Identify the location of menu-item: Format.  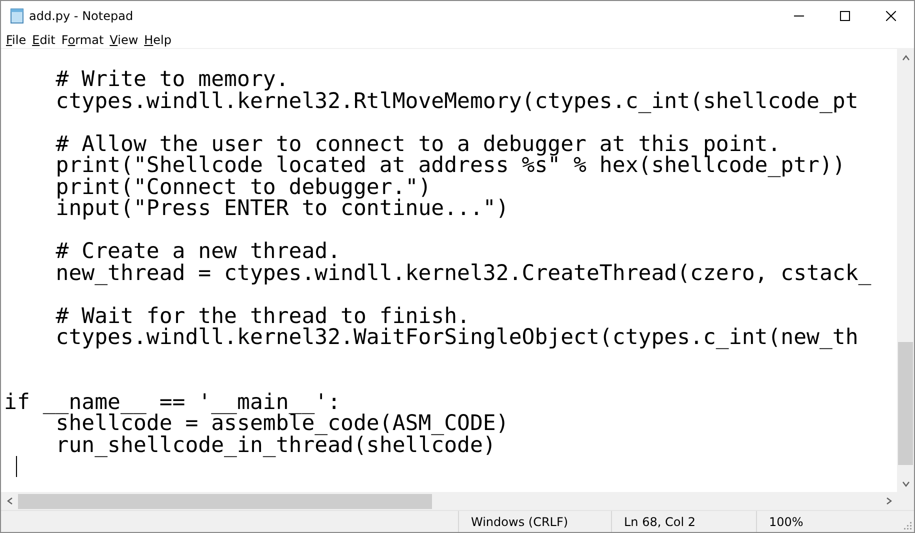
(82, 39).